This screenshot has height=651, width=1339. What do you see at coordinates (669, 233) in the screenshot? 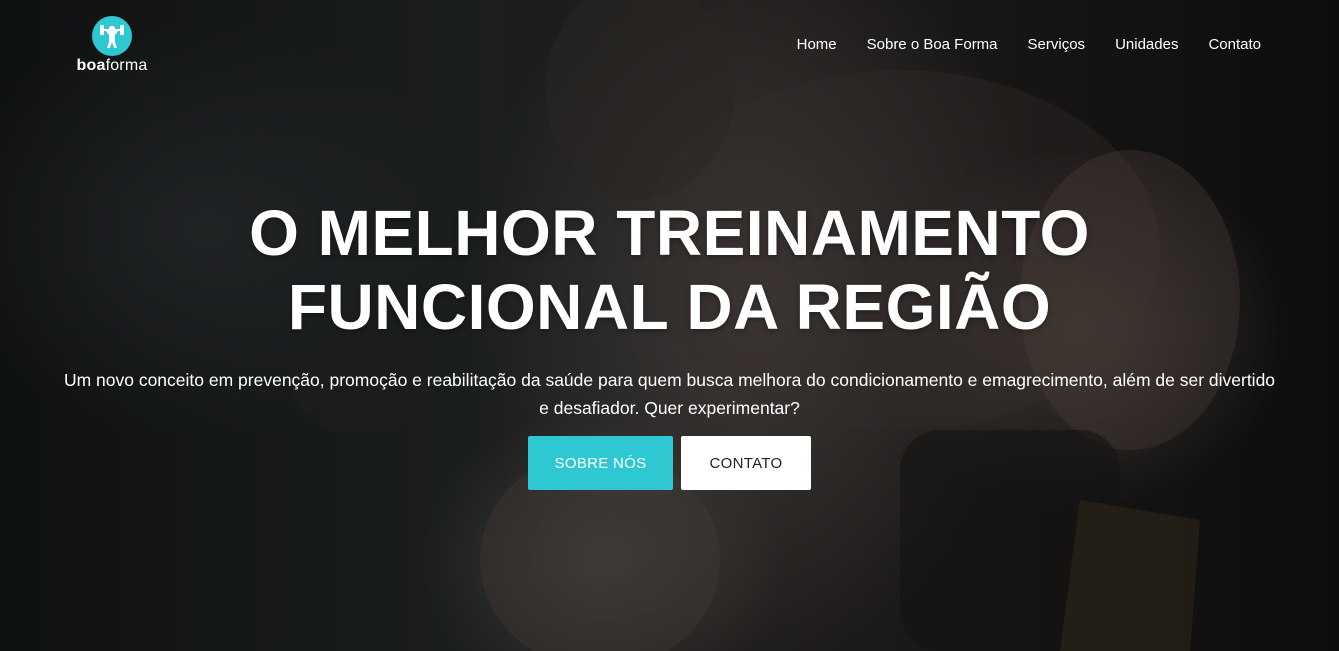
I see `hero-title-line1: O MELHOR TREINAMENTO` at bounding box center [669, 233].